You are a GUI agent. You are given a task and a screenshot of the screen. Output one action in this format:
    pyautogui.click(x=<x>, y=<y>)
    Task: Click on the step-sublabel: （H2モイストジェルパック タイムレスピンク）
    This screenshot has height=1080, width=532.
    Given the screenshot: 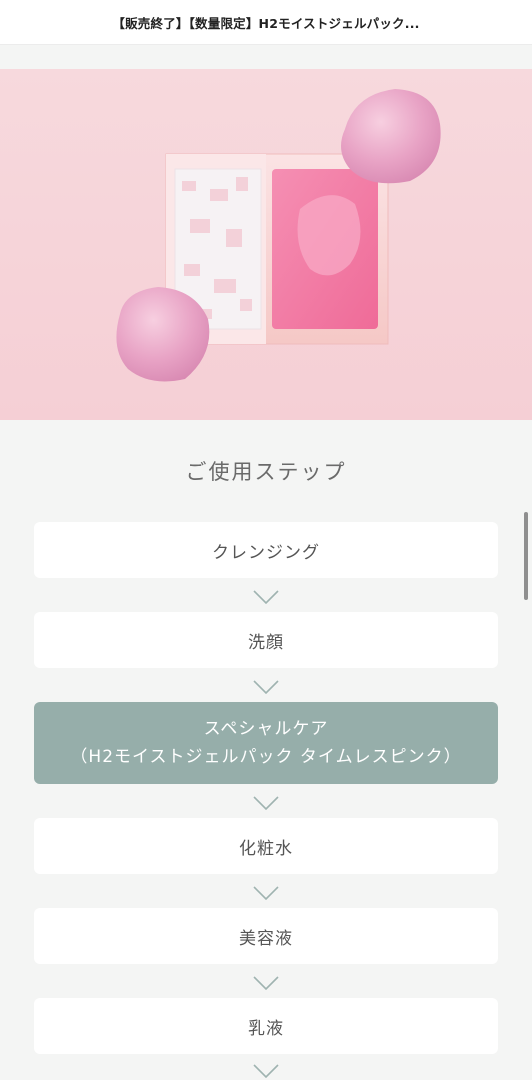 What is the action you would take?
    pyautogui.click(x=266, y=757)
    